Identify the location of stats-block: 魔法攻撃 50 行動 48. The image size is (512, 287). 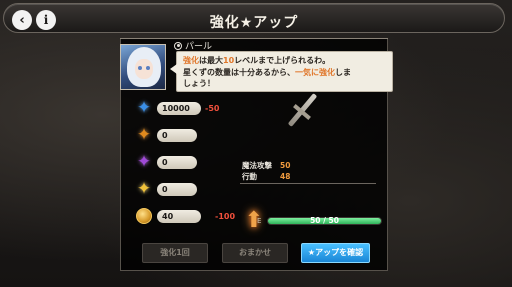
(266, 171).